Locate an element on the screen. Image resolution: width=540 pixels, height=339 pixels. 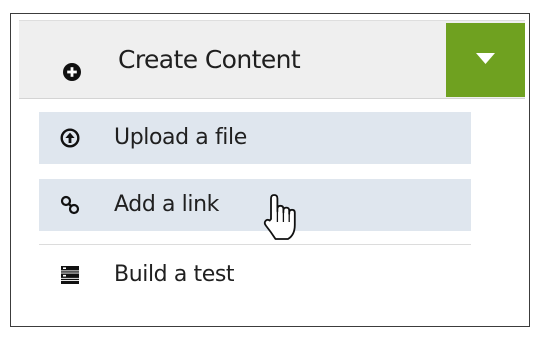
dropdown-toggle-button is located at coordinates (485, 60).